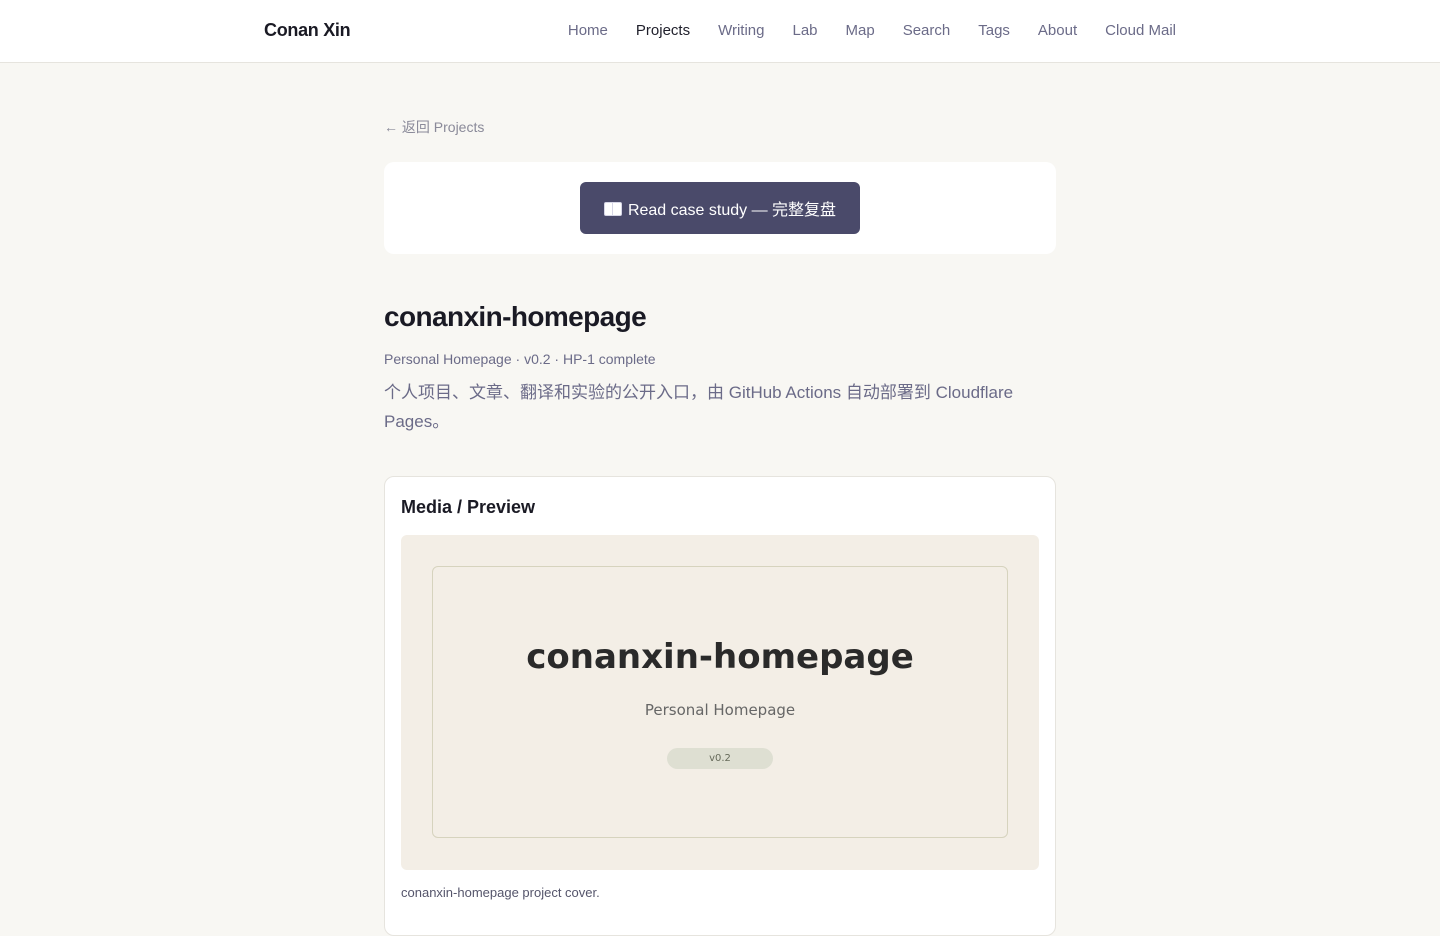  What do you see at coordinates (663, 30) in the screenshot?
I see `nav-projects: Projects` at bounding box center [663, 30].